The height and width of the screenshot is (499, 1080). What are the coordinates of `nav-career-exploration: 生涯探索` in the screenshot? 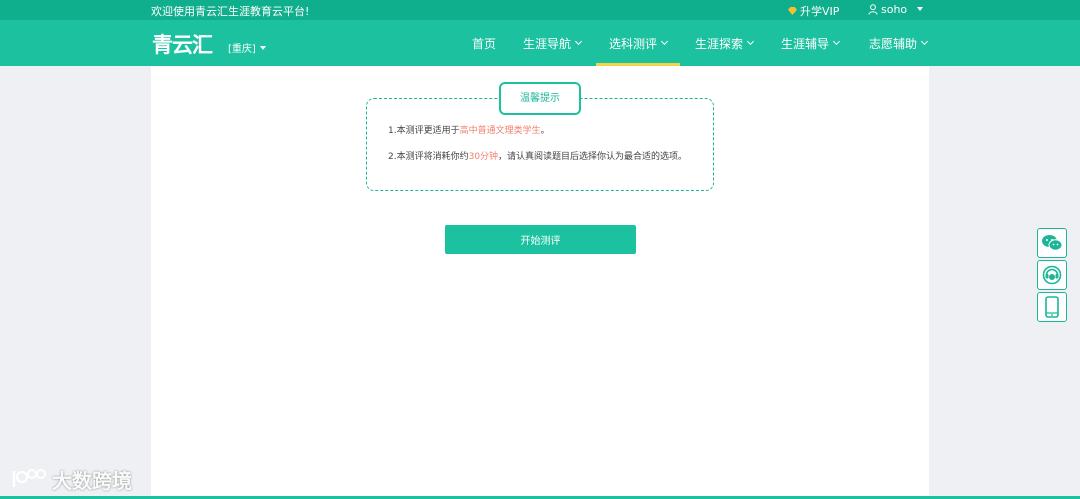 It's located at (725, 43).